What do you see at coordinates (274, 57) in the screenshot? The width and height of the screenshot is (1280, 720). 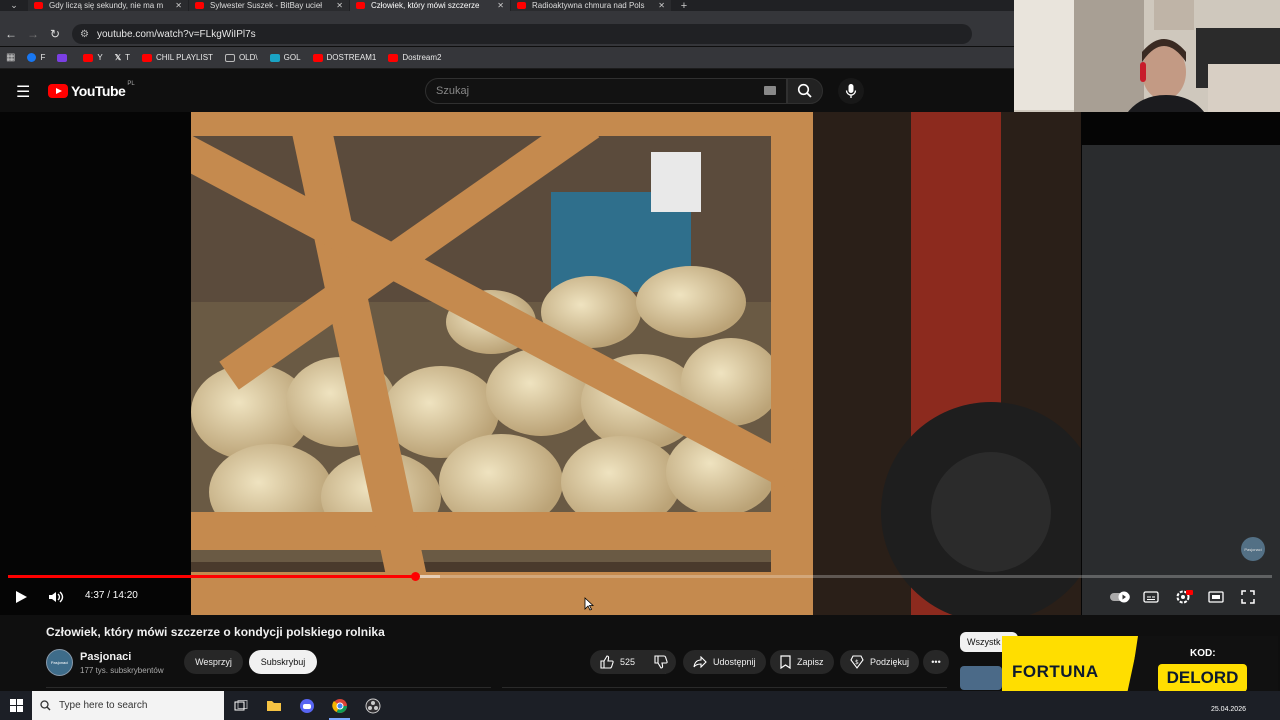 I see `gol-icon` at bounding box center [274, 57].